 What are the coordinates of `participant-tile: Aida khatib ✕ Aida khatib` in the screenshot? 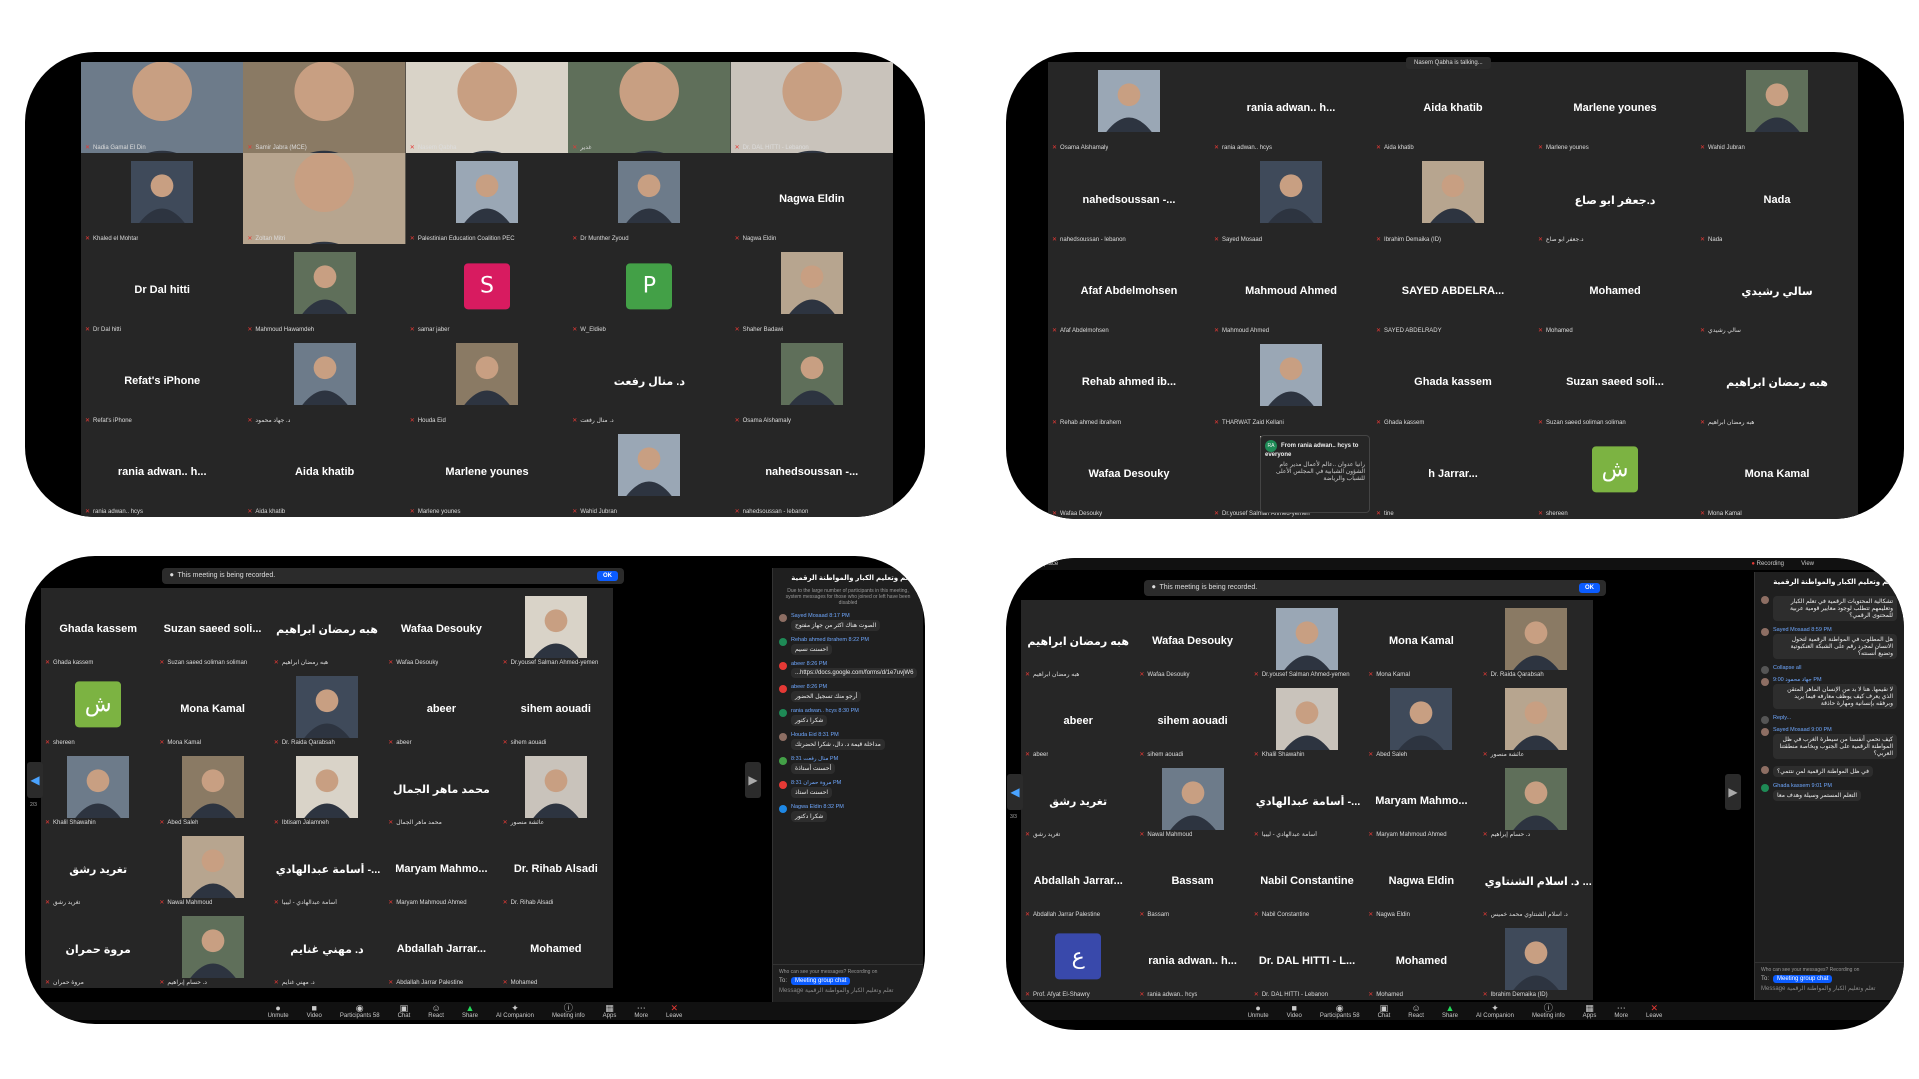 It's located at (324, 471).